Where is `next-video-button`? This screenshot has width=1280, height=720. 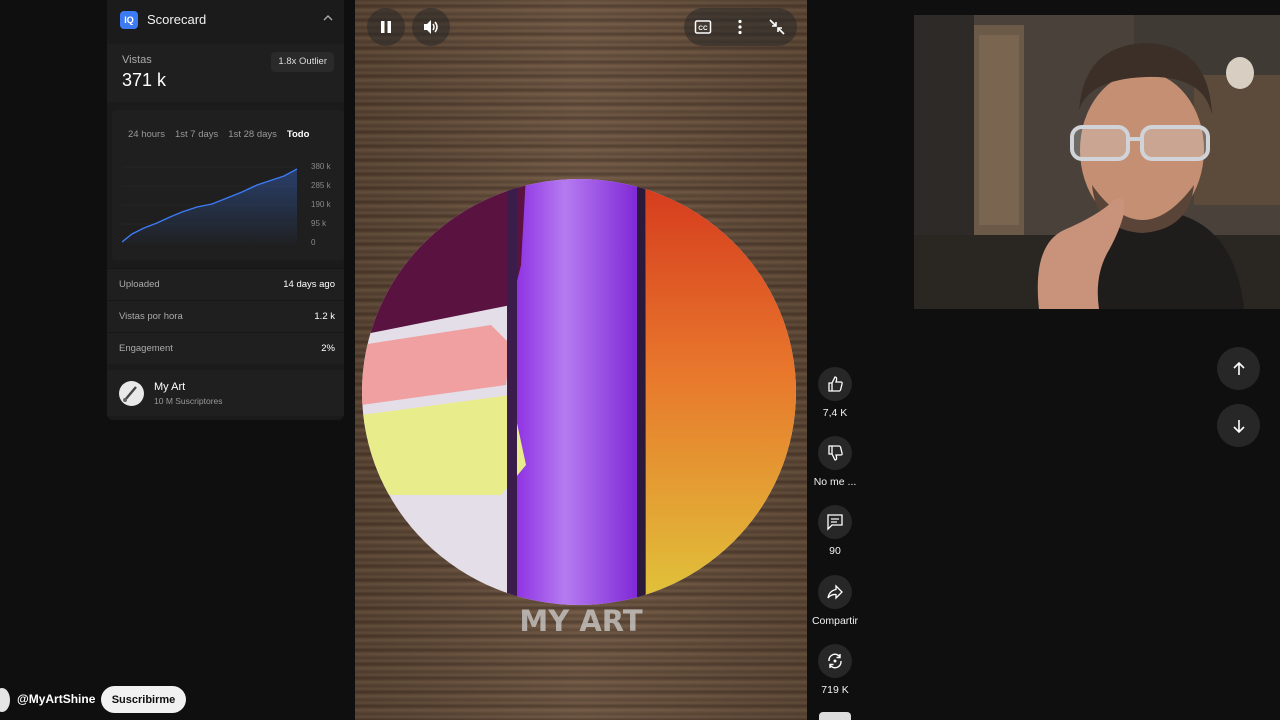 next-video-button is located at coordinates (1238, 425).